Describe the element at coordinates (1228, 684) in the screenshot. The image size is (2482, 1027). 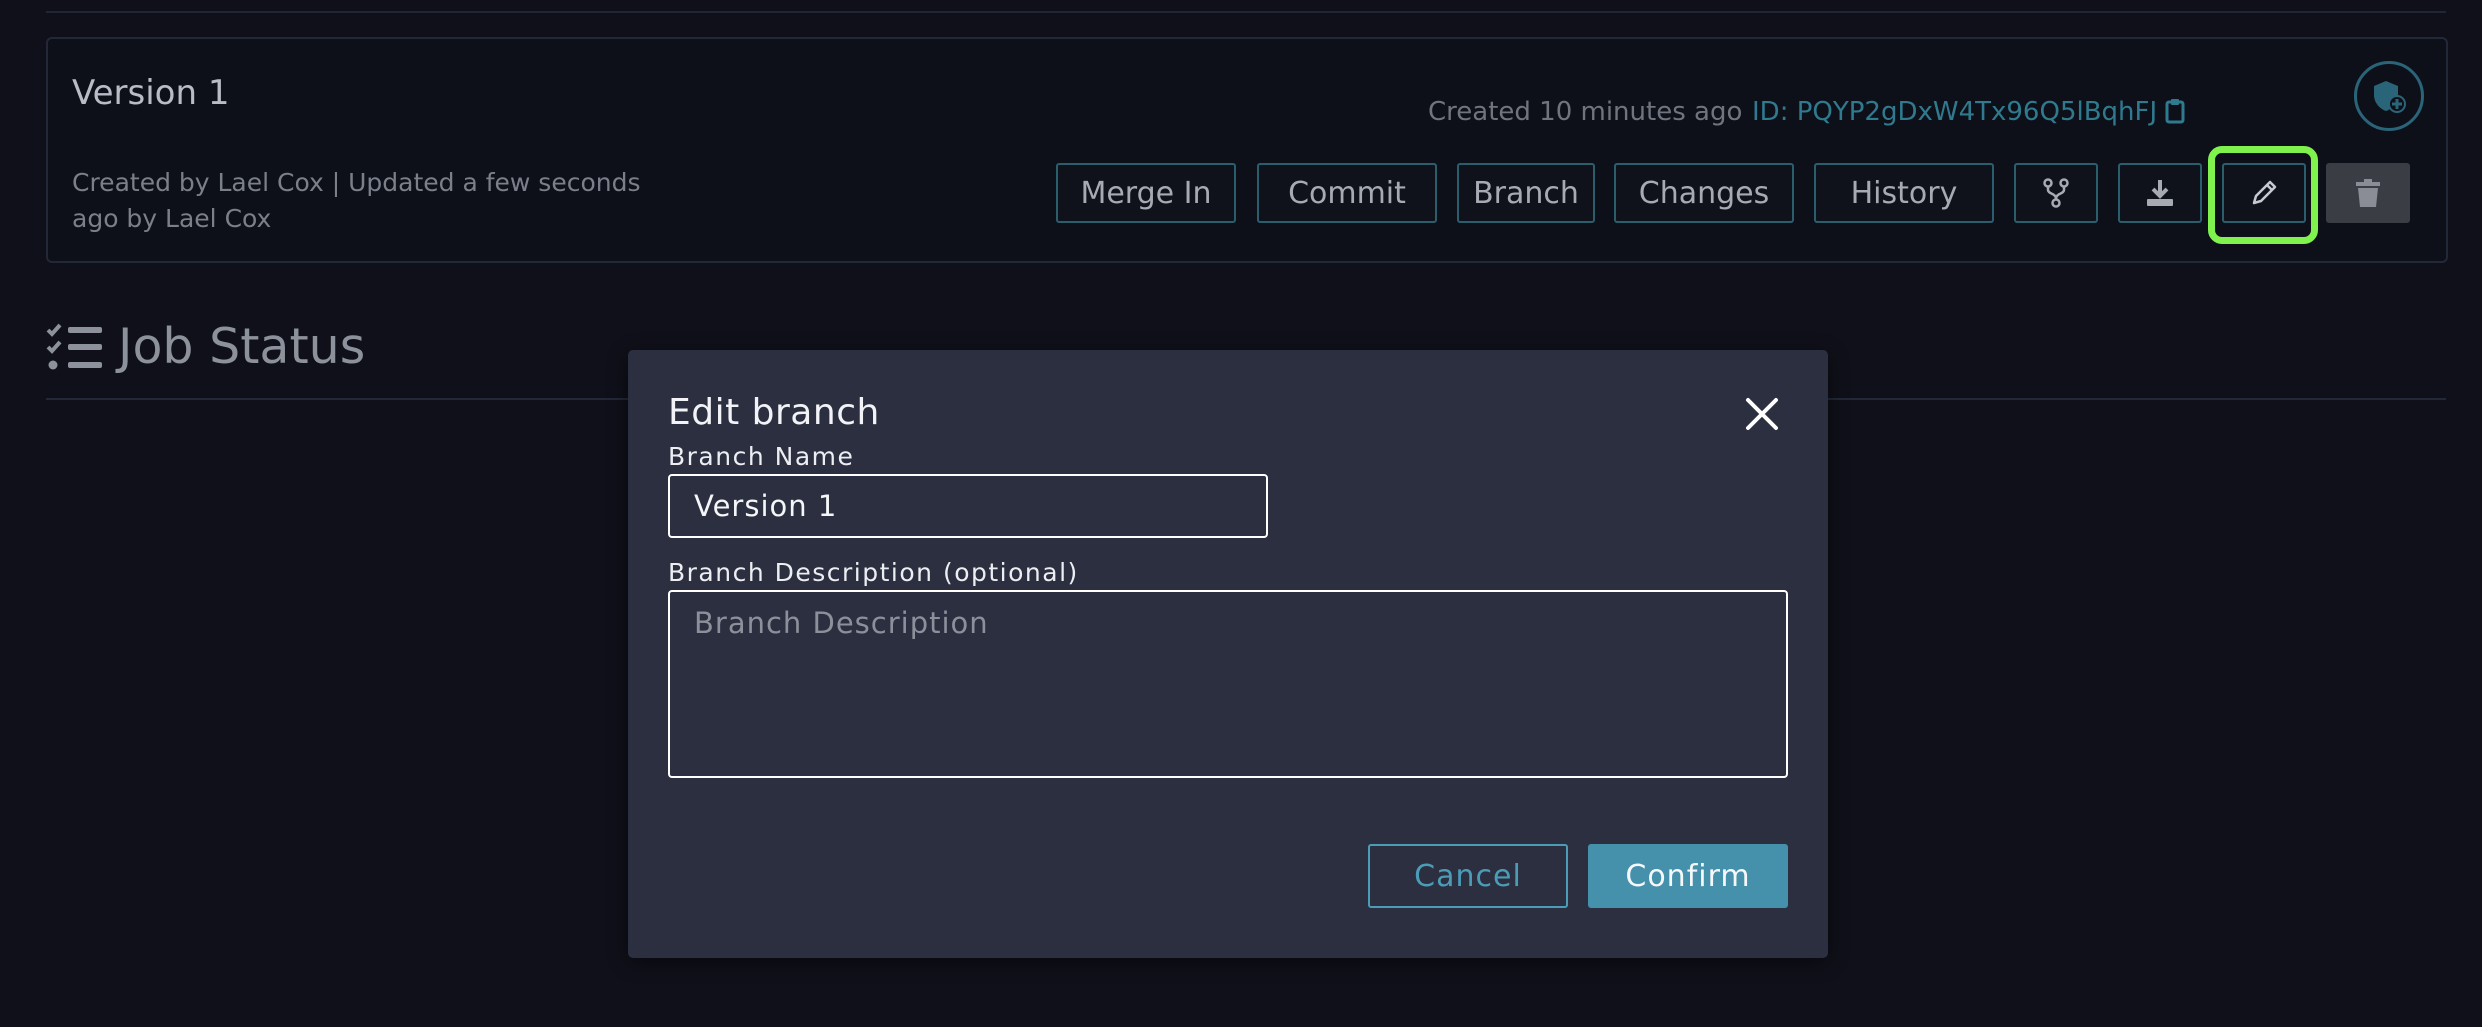
I see `branch-description-input` at that location.